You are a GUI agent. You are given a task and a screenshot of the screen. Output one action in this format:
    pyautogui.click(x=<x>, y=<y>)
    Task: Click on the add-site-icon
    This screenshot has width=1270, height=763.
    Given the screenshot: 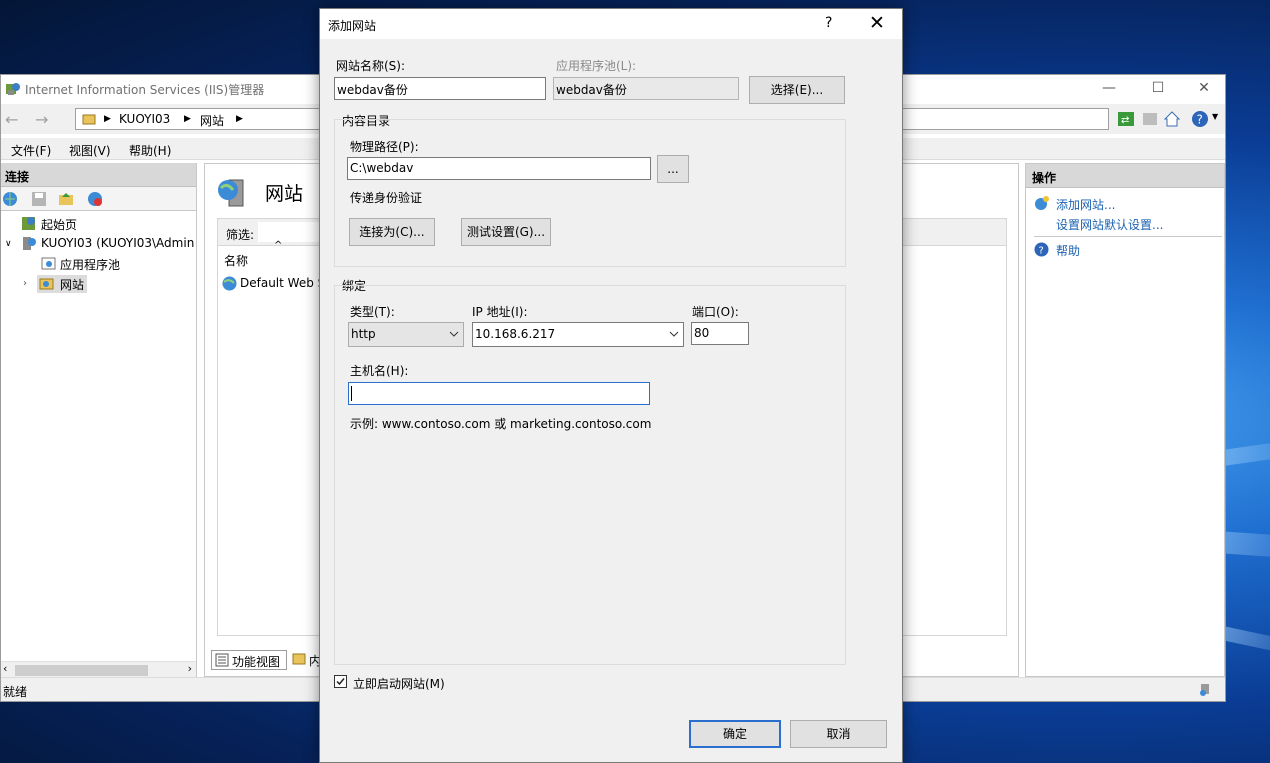 What is the action you would take?
    pyautogui.click(x=1042, y=203)
    